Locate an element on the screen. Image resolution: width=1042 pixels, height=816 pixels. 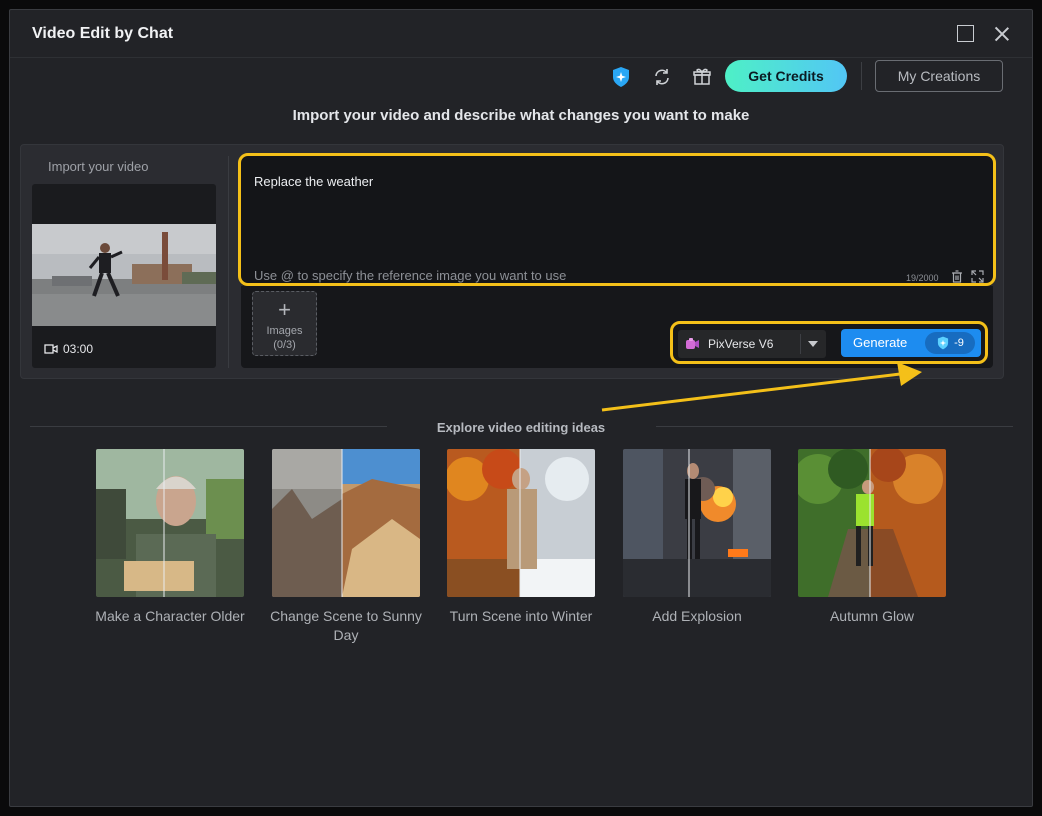
idea-card-older: Make a Character Older is located at coordinates (170, 537).